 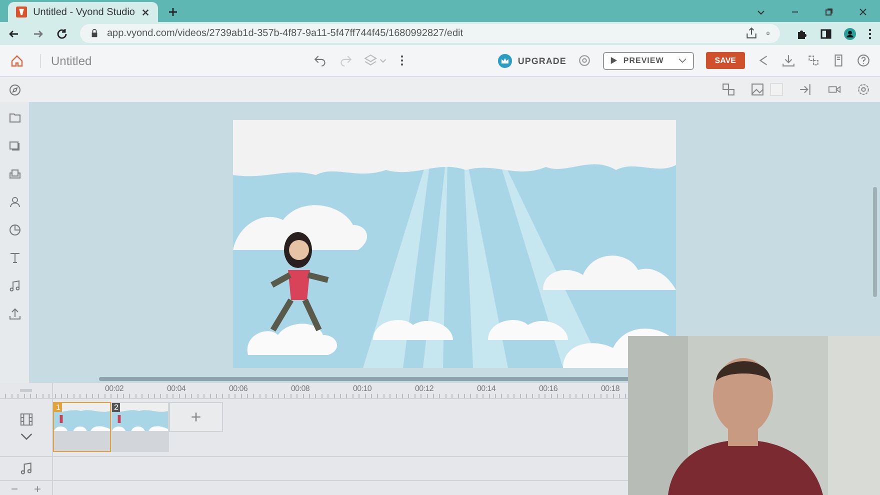 What do you see at coordinates (300, 388) in the screenshot?
I see `time-tick-label: 00:08` at bounding box center [300, 388].